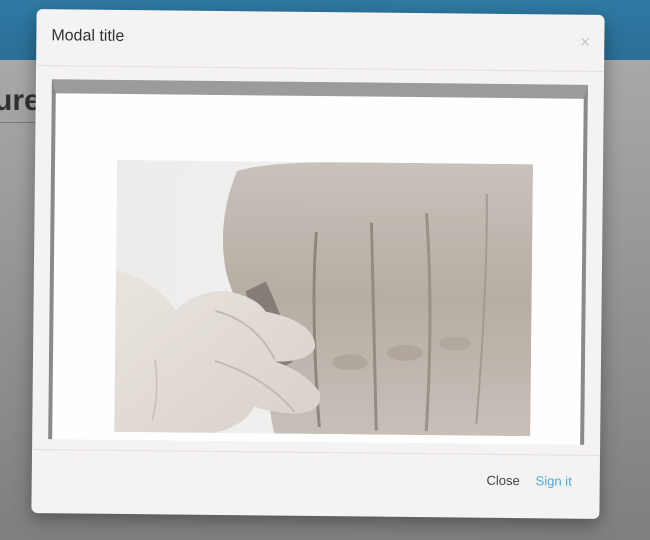  I want to click on background-divider, so click(20, 122).